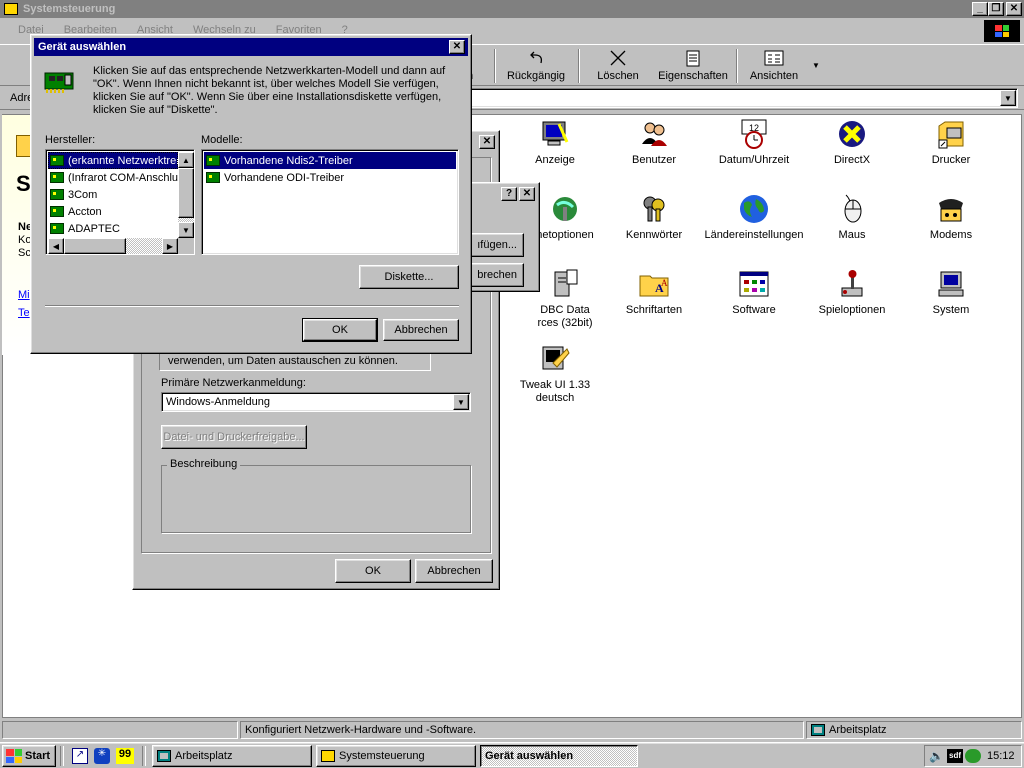 The image size is (1024, 768). What do you see at coordinates (186, 230) in the screenshot?
I see `scroll-down-arrow-icon: ▼` at bounding box center [186, 230].